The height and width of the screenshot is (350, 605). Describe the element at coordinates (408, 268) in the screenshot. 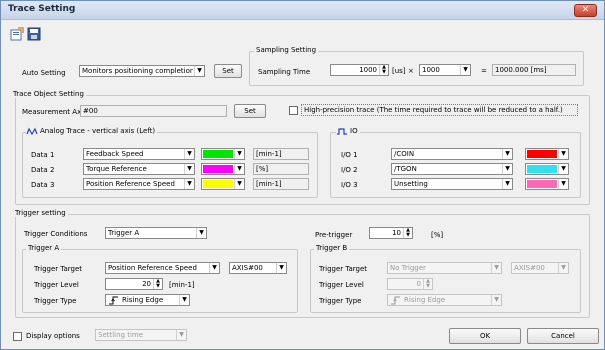

I see `trigger-b-target-value: No Trigger` at that location.